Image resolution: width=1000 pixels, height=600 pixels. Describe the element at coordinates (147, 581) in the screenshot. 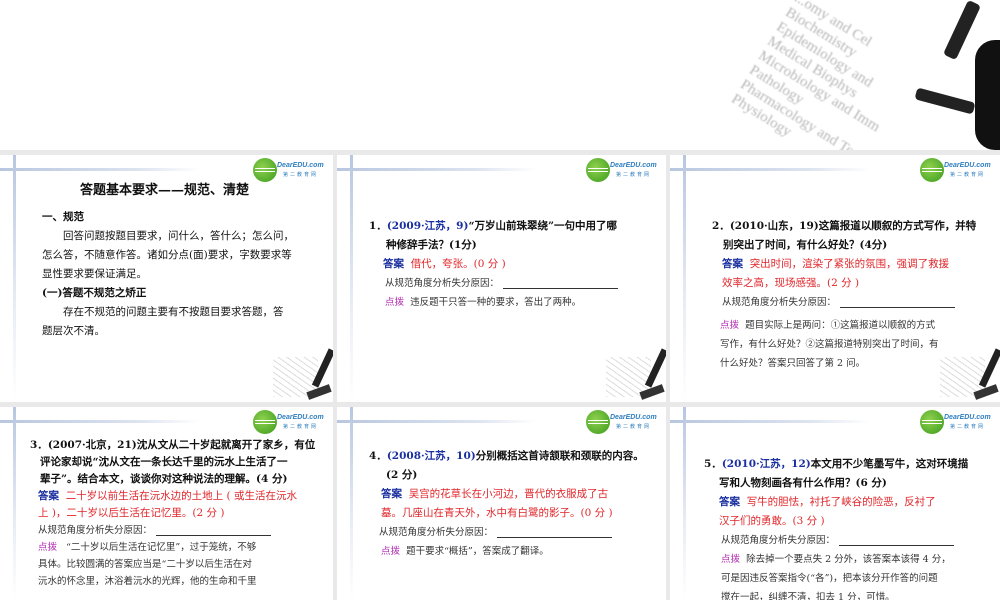

I see `slide-text: 沅水的怀念里，沐浴着沅水的光辉，他的生命和千里` at that location.